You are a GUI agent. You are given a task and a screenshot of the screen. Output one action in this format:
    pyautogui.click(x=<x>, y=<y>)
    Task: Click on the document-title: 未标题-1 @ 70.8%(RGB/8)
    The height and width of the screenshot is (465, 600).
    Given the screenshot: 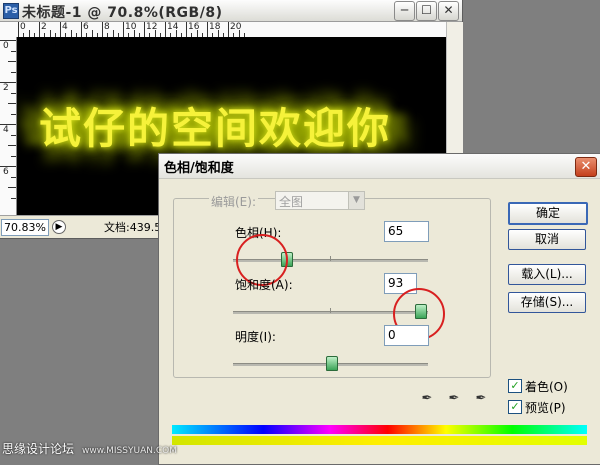 What is the action you would take?
    pyautogui.click(x=122, y=13)
    